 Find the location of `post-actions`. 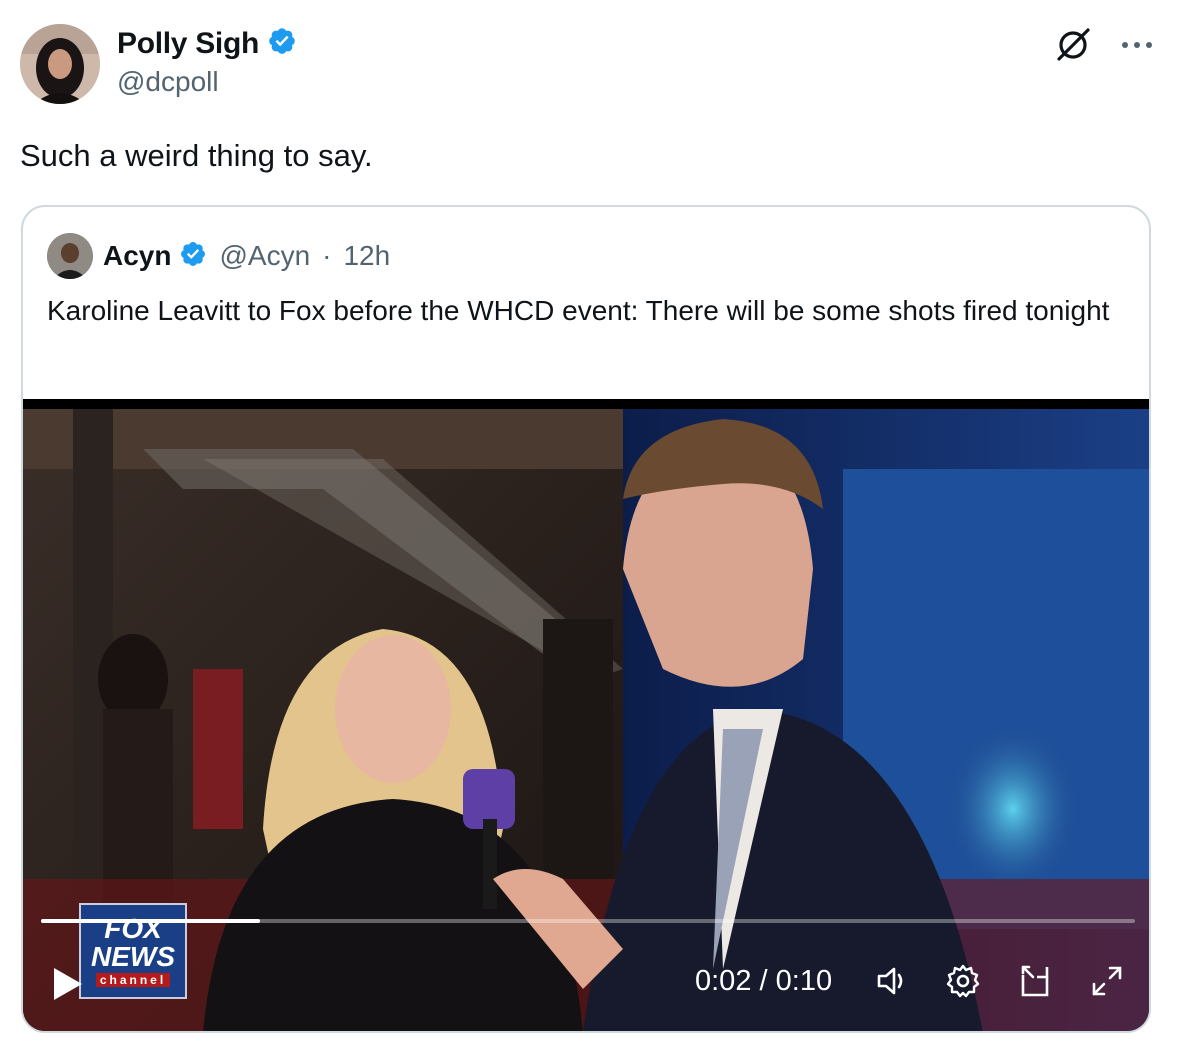

post-actions is located at coordinates (1104, 46).